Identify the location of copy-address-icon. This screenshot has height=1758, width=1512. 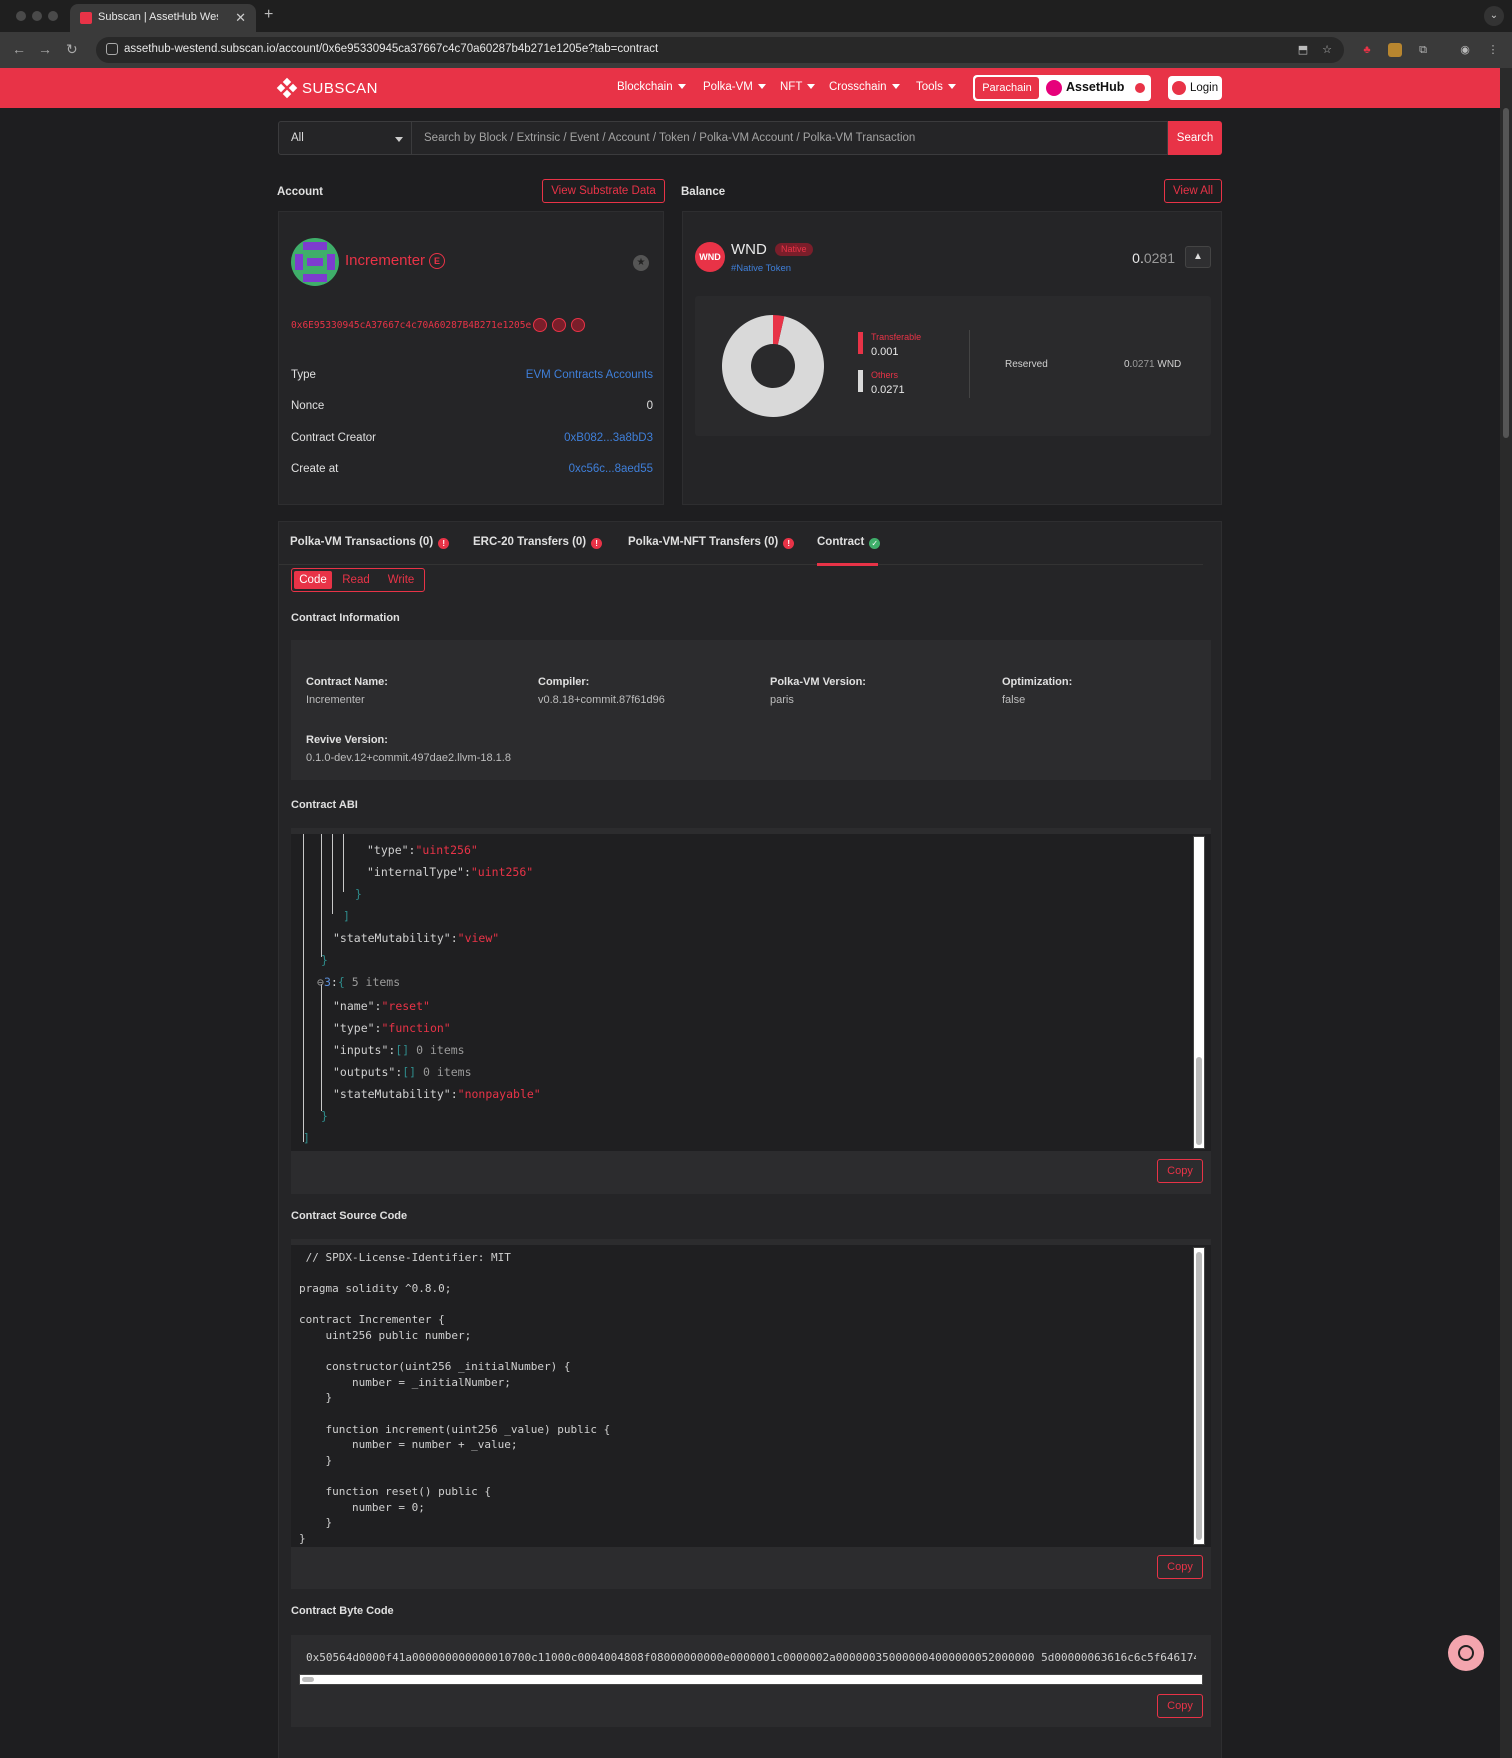
(540, 325).